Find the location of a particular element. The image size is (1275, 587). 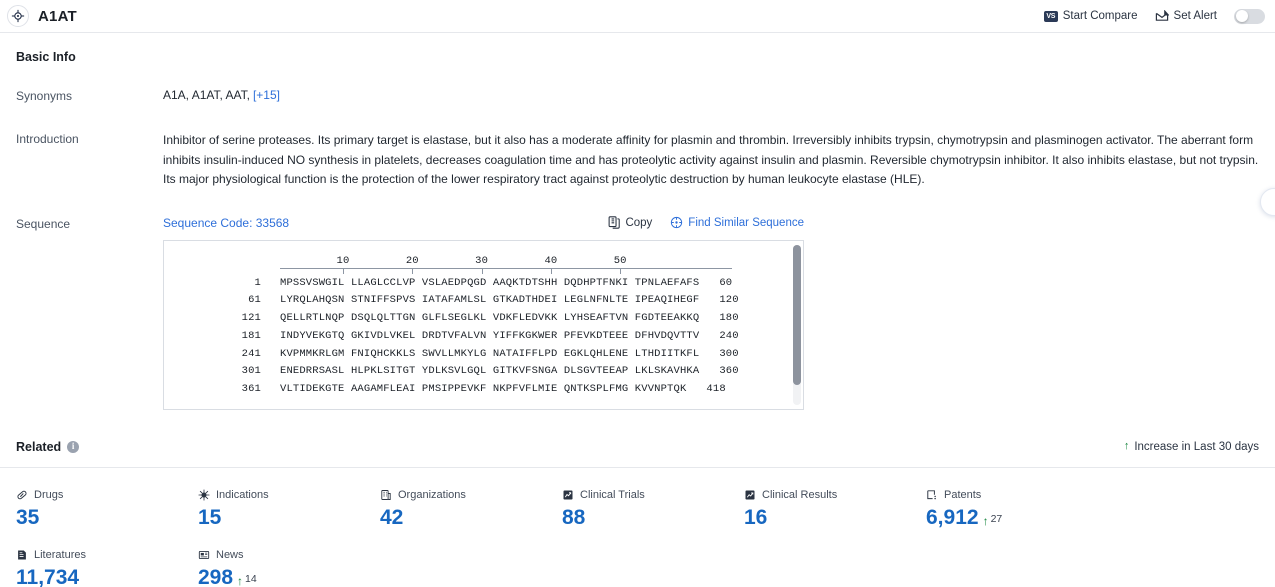

find-similar-sequence-button: Find Similar Sequence is located at coordinates (737, 222).